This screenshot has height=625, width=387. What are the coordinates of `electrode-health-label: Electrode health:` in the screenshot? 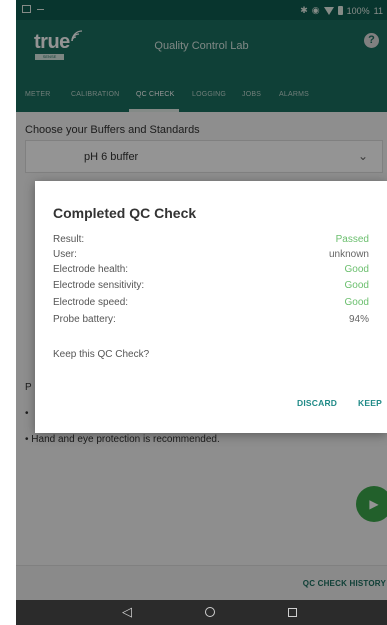 It's located at (91, 269).